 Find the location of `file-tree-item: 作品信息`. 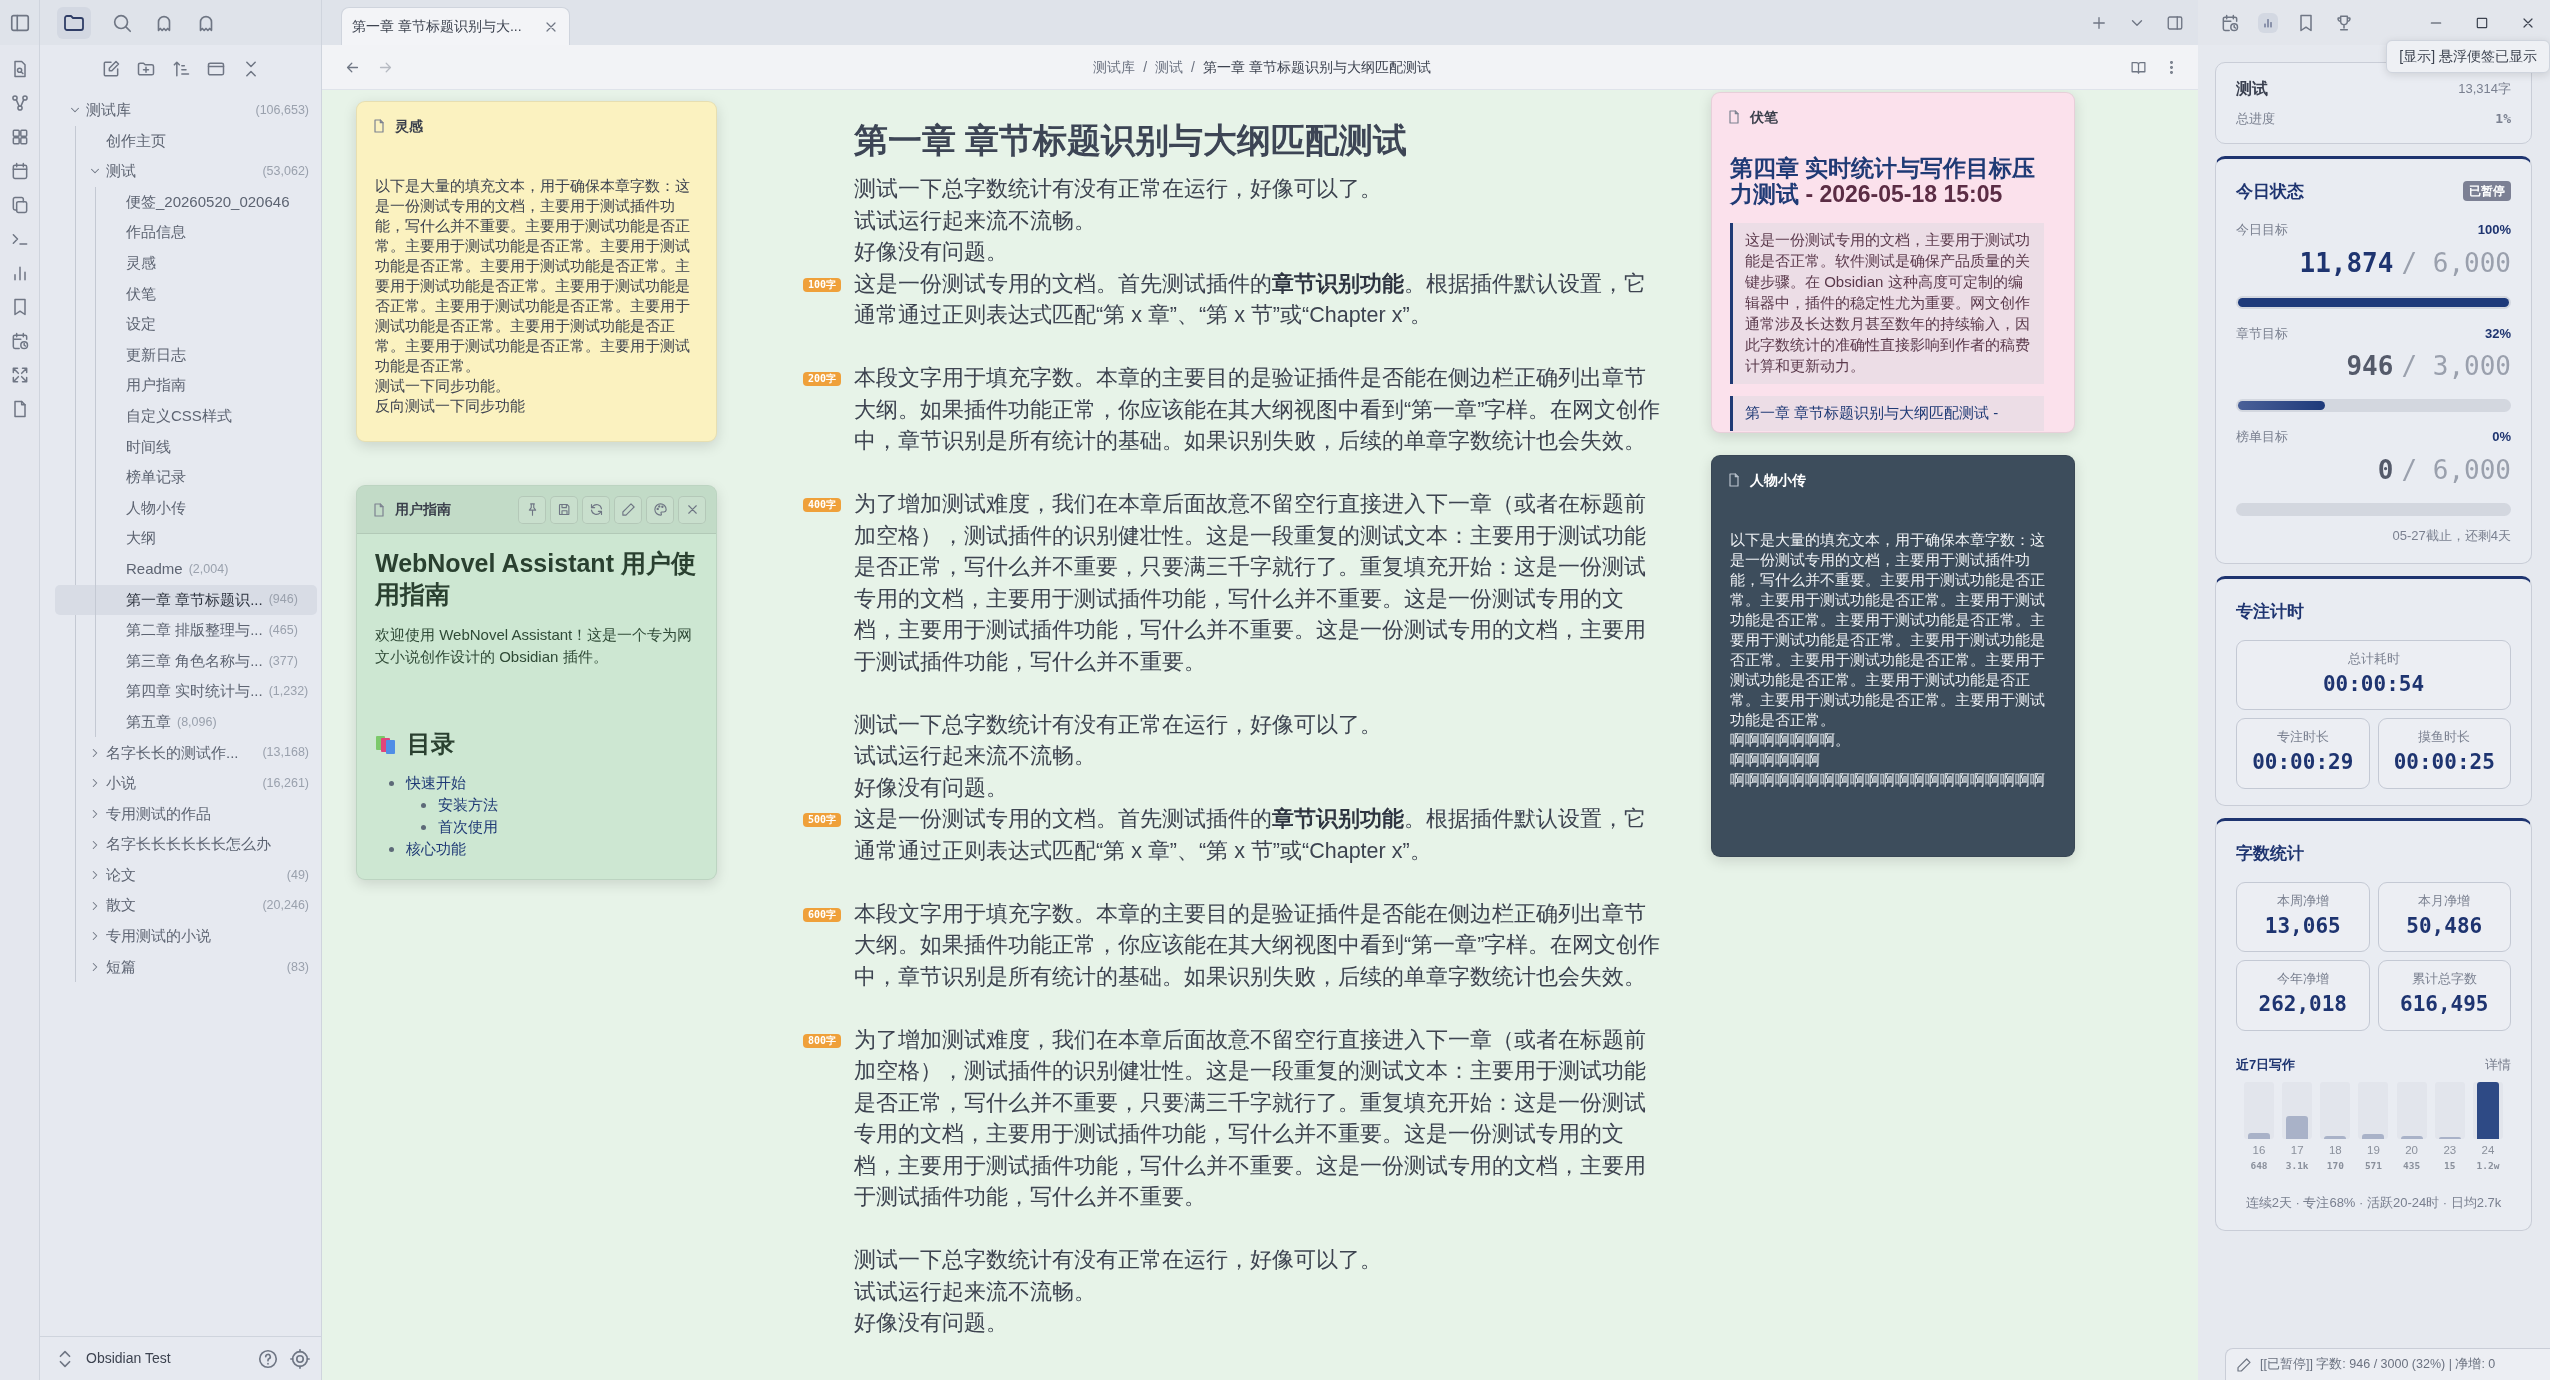

file-tree-item: 作品信息 is located at coordinates (186, 232).